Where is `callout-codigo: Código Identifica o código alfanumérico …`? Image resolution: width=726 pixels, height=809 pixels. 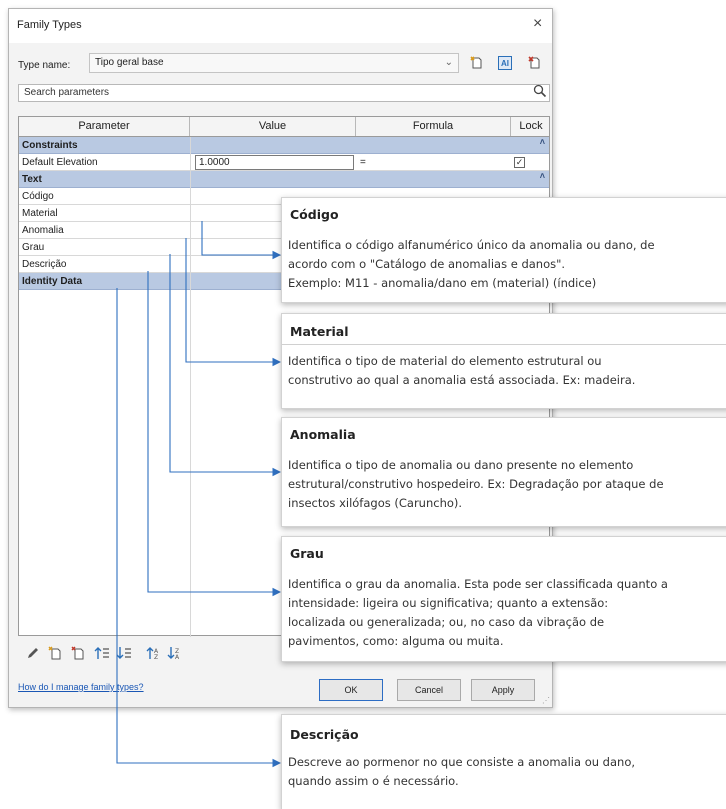
callout-codigo: Código Identifica o código alfanumérico … is located at coordinates (503, 250).